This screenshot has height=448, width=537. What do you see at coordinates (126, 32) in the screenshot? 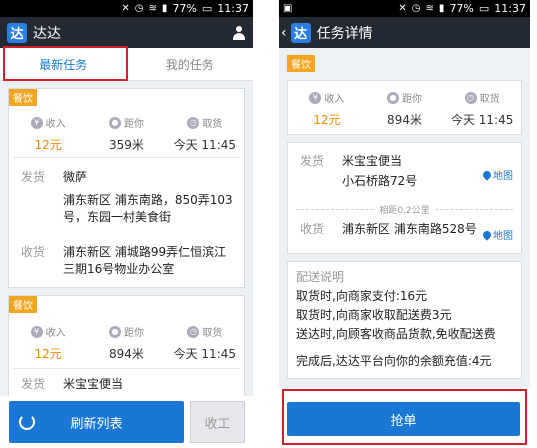
I see `app-bar: 达 达达` at bounding box center [126, 32].